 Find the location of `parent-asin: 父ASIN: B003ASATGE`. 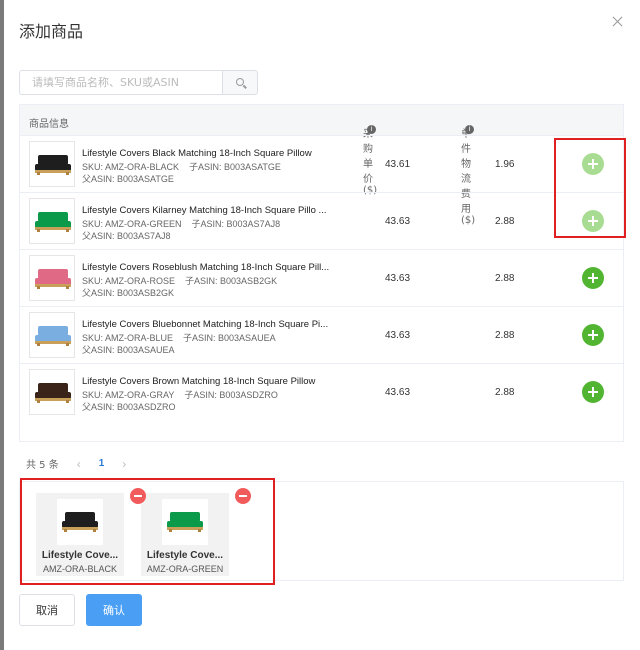

parent-asin: 父ASIN: B003ASATGE is located at coordinates (128, 179).